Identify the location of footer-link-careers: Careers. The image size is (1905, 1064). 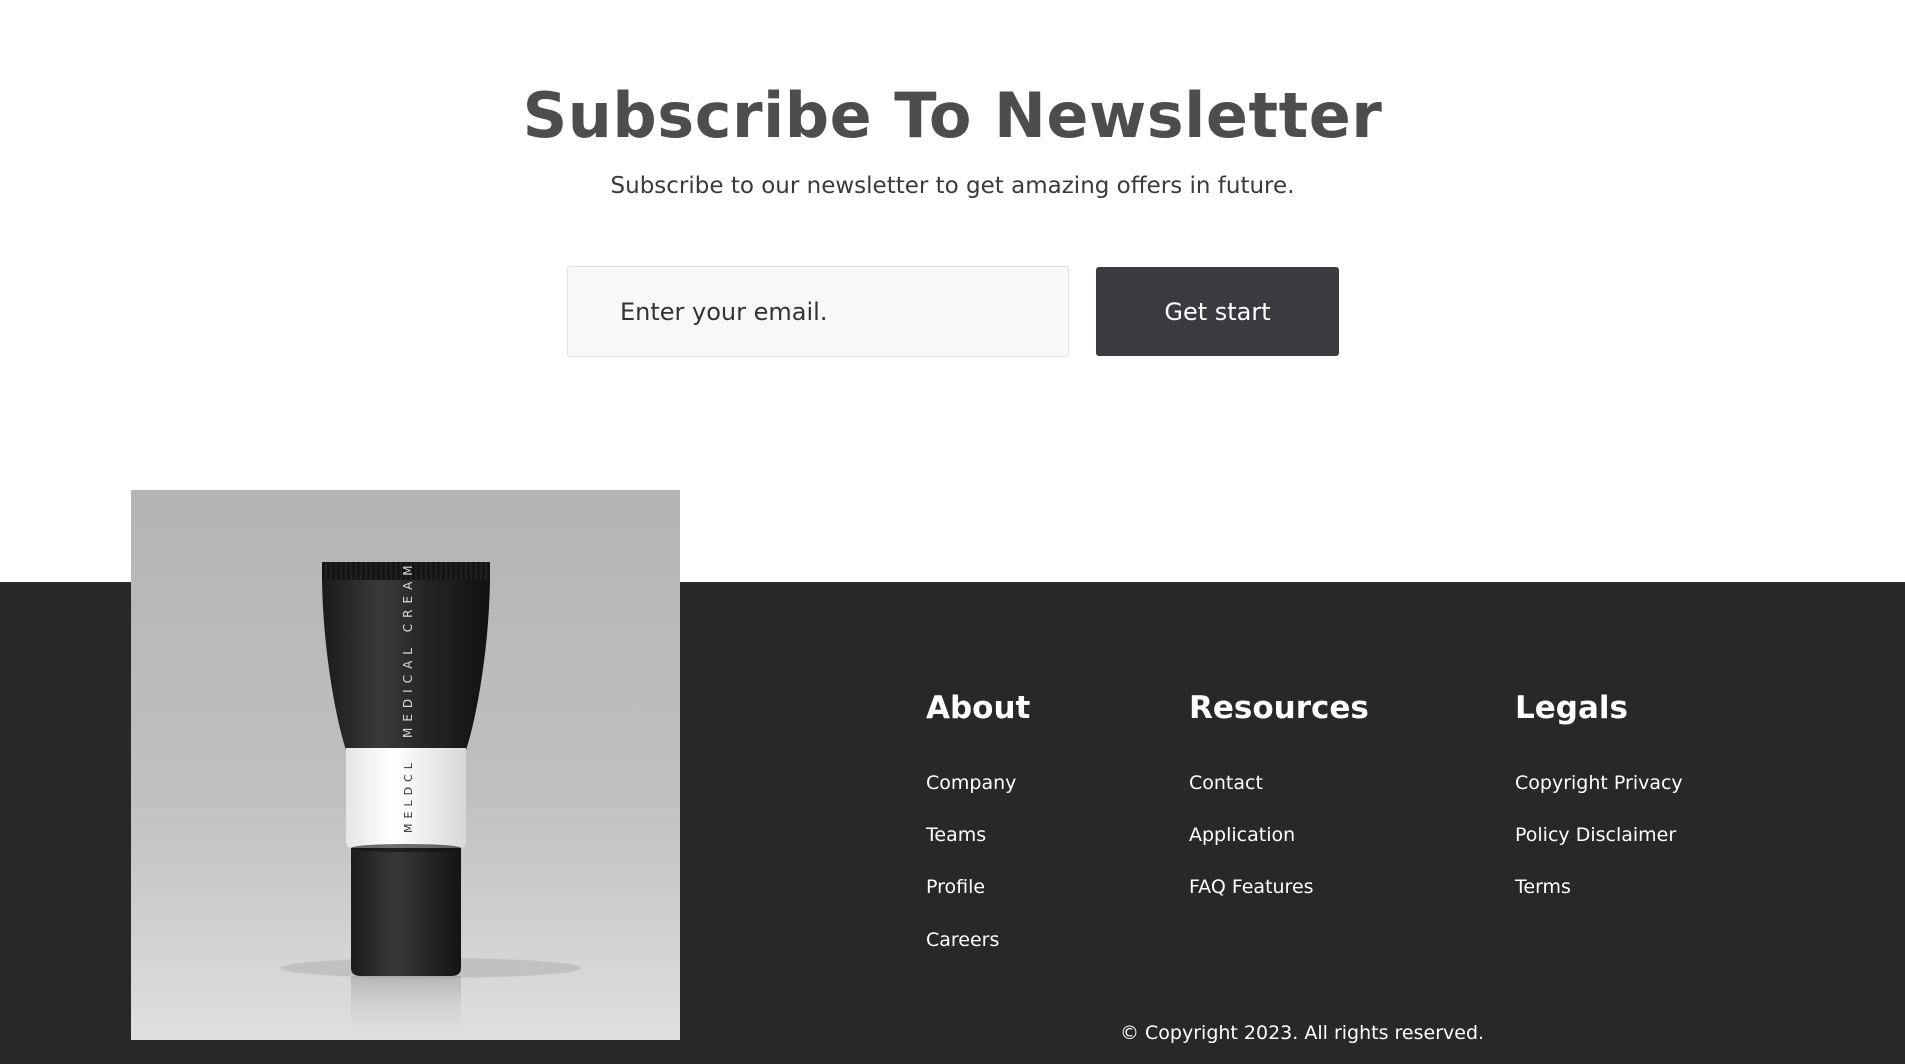
(962, 940).